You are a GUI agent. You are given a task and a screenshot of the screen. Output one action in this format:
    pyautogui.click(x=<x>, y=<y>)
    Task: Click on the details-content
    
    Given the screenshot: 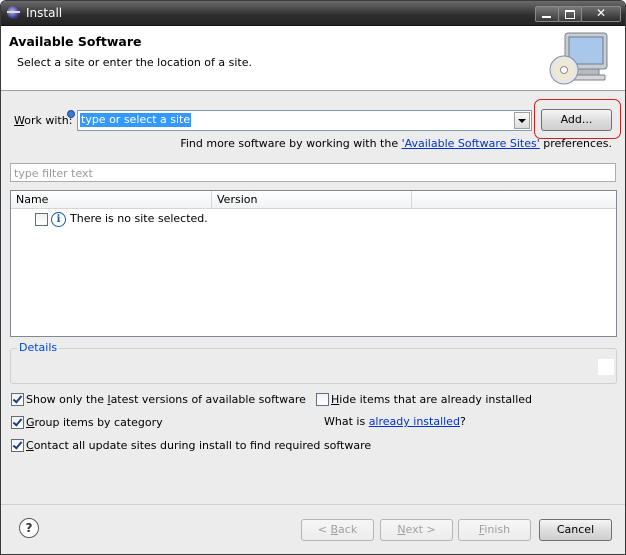 What is the action you would take?
    pyautogui.click(x=606, y=367)
    